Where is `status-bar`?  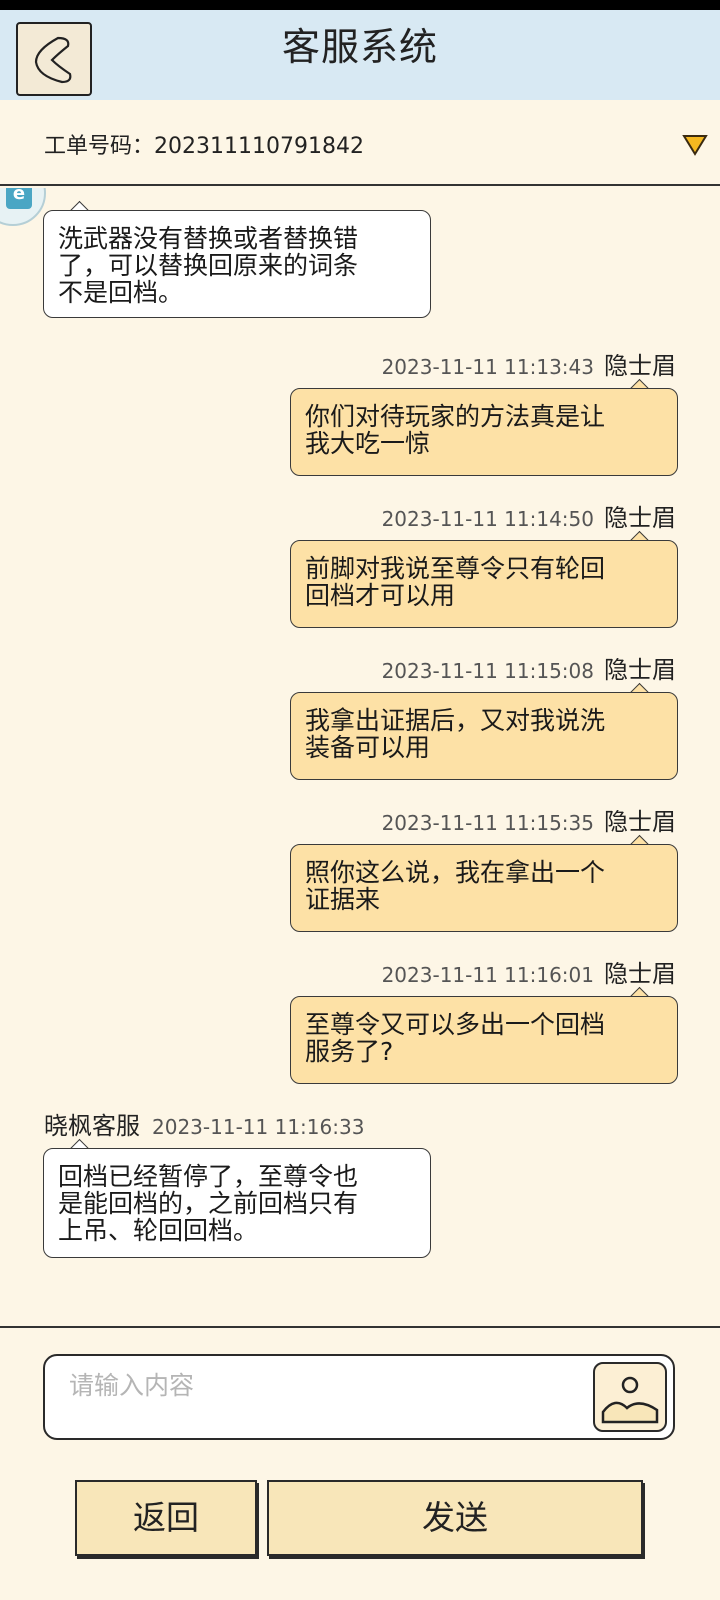 status-bar is located at coordinates (360, 5).